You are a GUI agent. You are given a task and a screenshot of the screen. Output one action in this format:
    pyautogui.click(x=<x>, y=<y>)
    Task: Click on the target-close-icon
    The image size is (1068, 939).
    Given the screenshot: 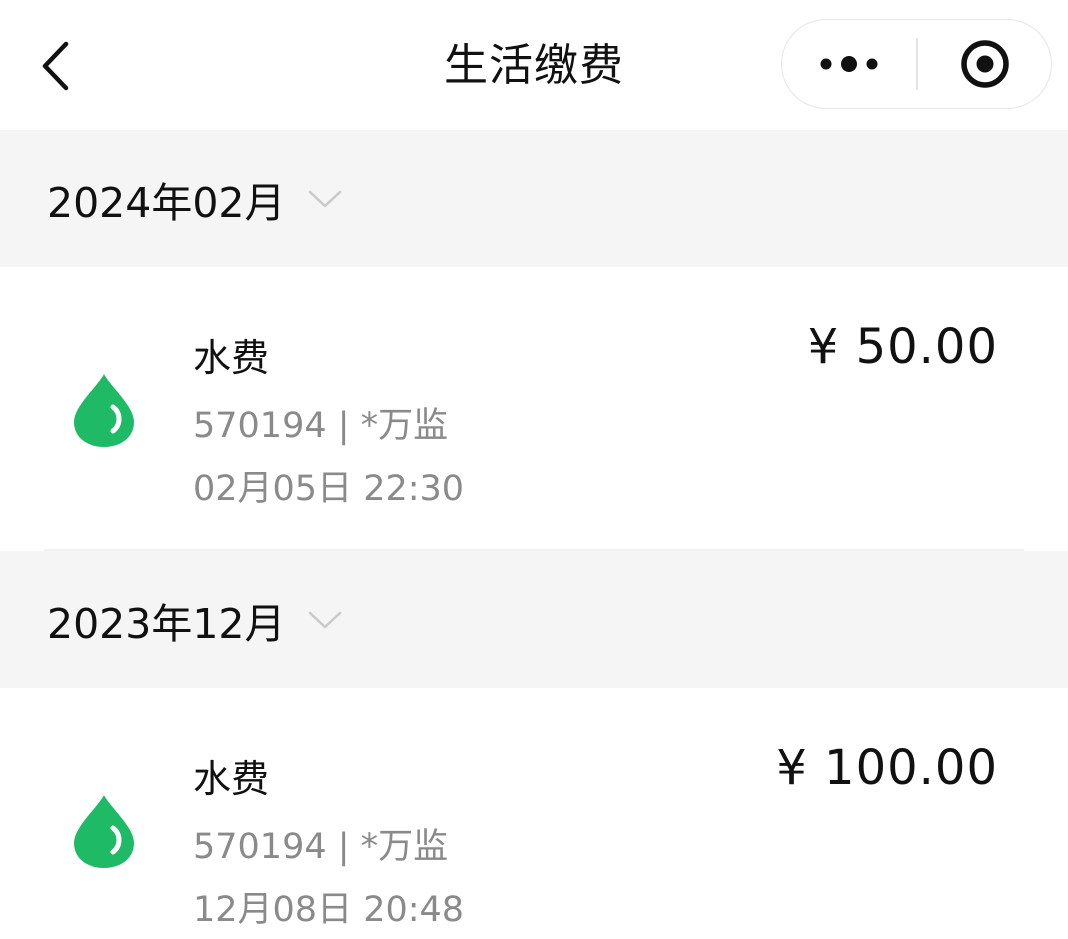 What is the action you would take?
    pyautogui.click(x=985, y=64)
    